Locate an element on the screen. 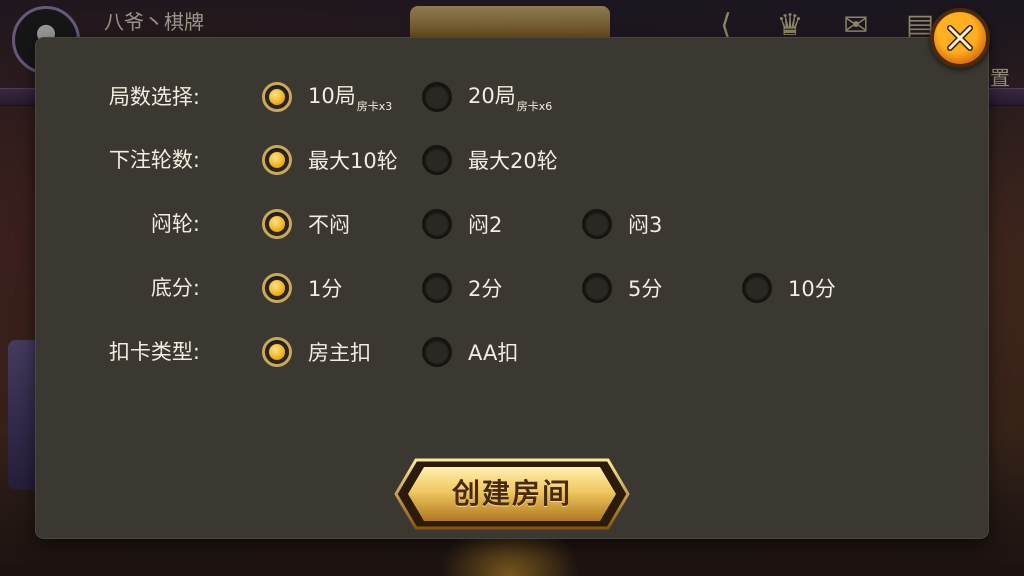 This screenshot has width=1024, height=576. blind-rounds-row: 闷轮: 不闷 闷2 闷3 is located at coordinates (512, 224).